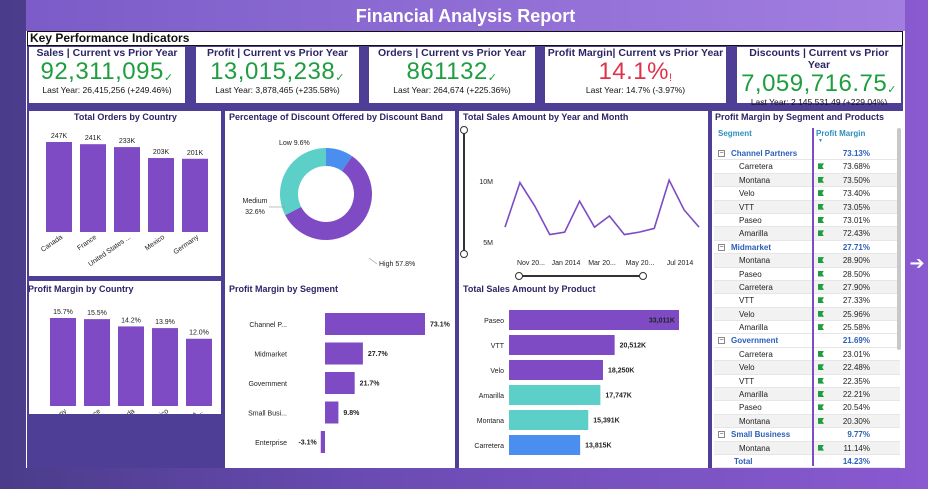 The image size is (928, 489). I want to click on data-label: 33,011K, so click(662, 321).